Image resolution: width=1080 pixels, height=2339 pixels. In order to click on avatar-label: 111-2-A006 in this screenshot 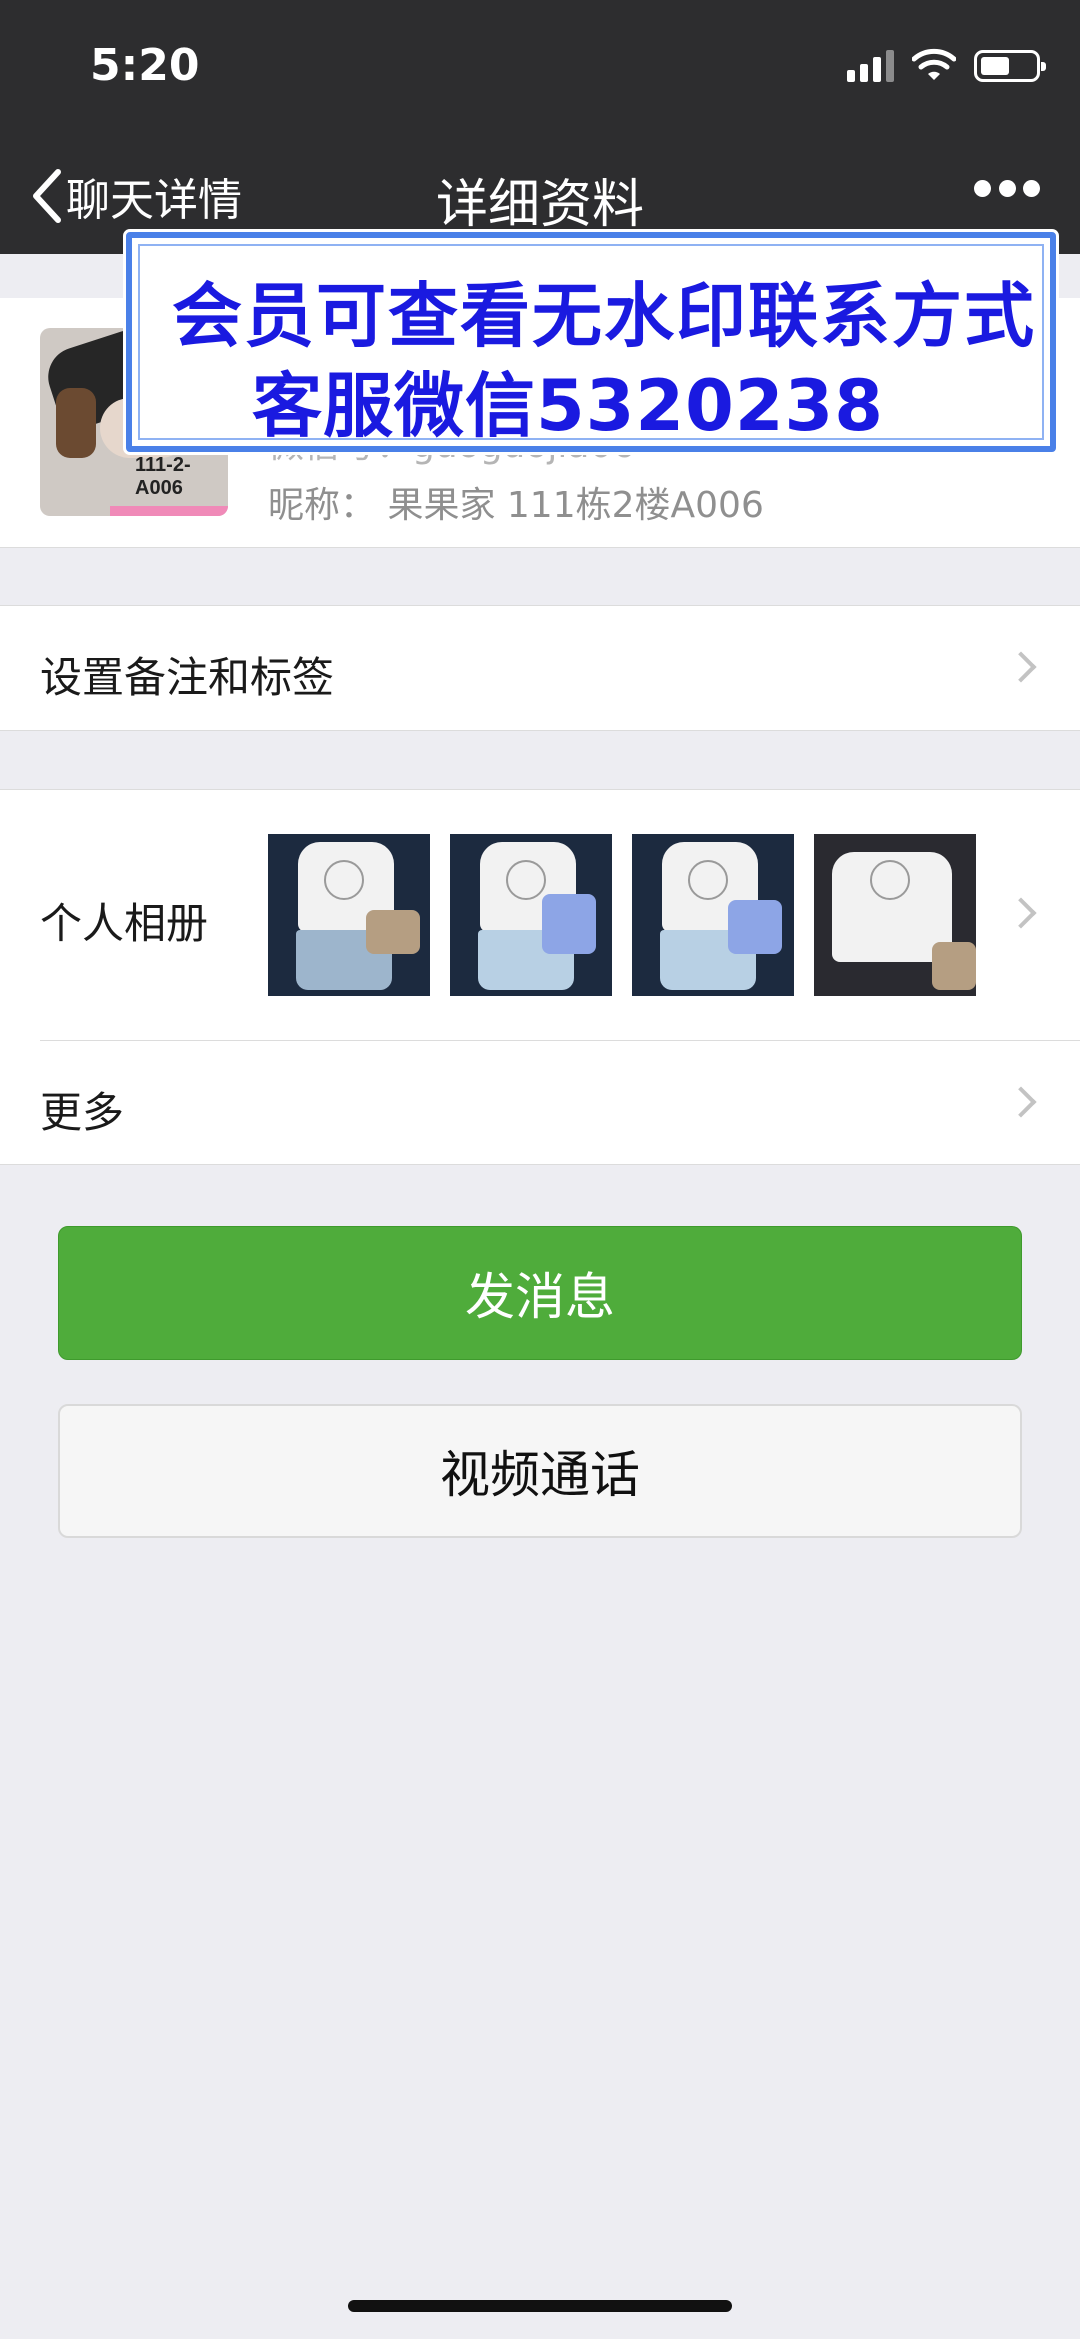, I will do `click(163, 476)`.